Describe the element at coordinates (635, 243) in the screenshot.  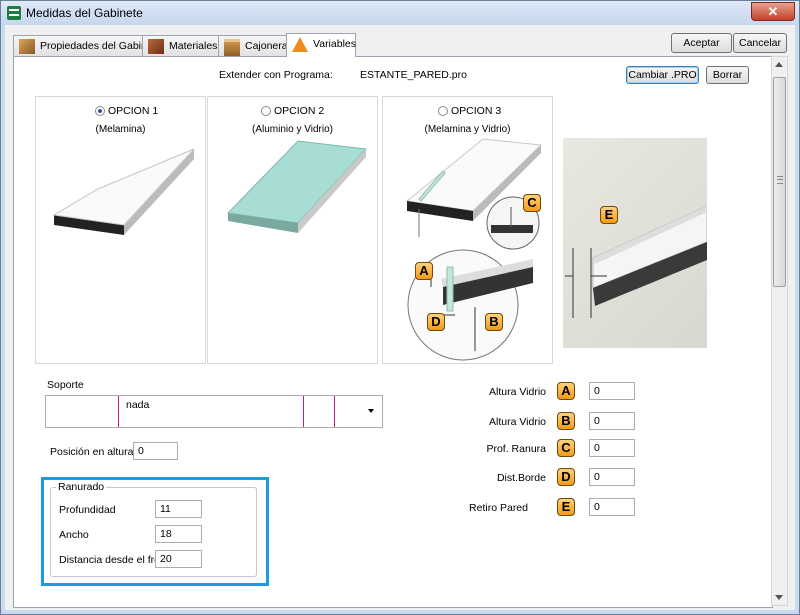
I see `wall-gap-diagram: E` at that location.